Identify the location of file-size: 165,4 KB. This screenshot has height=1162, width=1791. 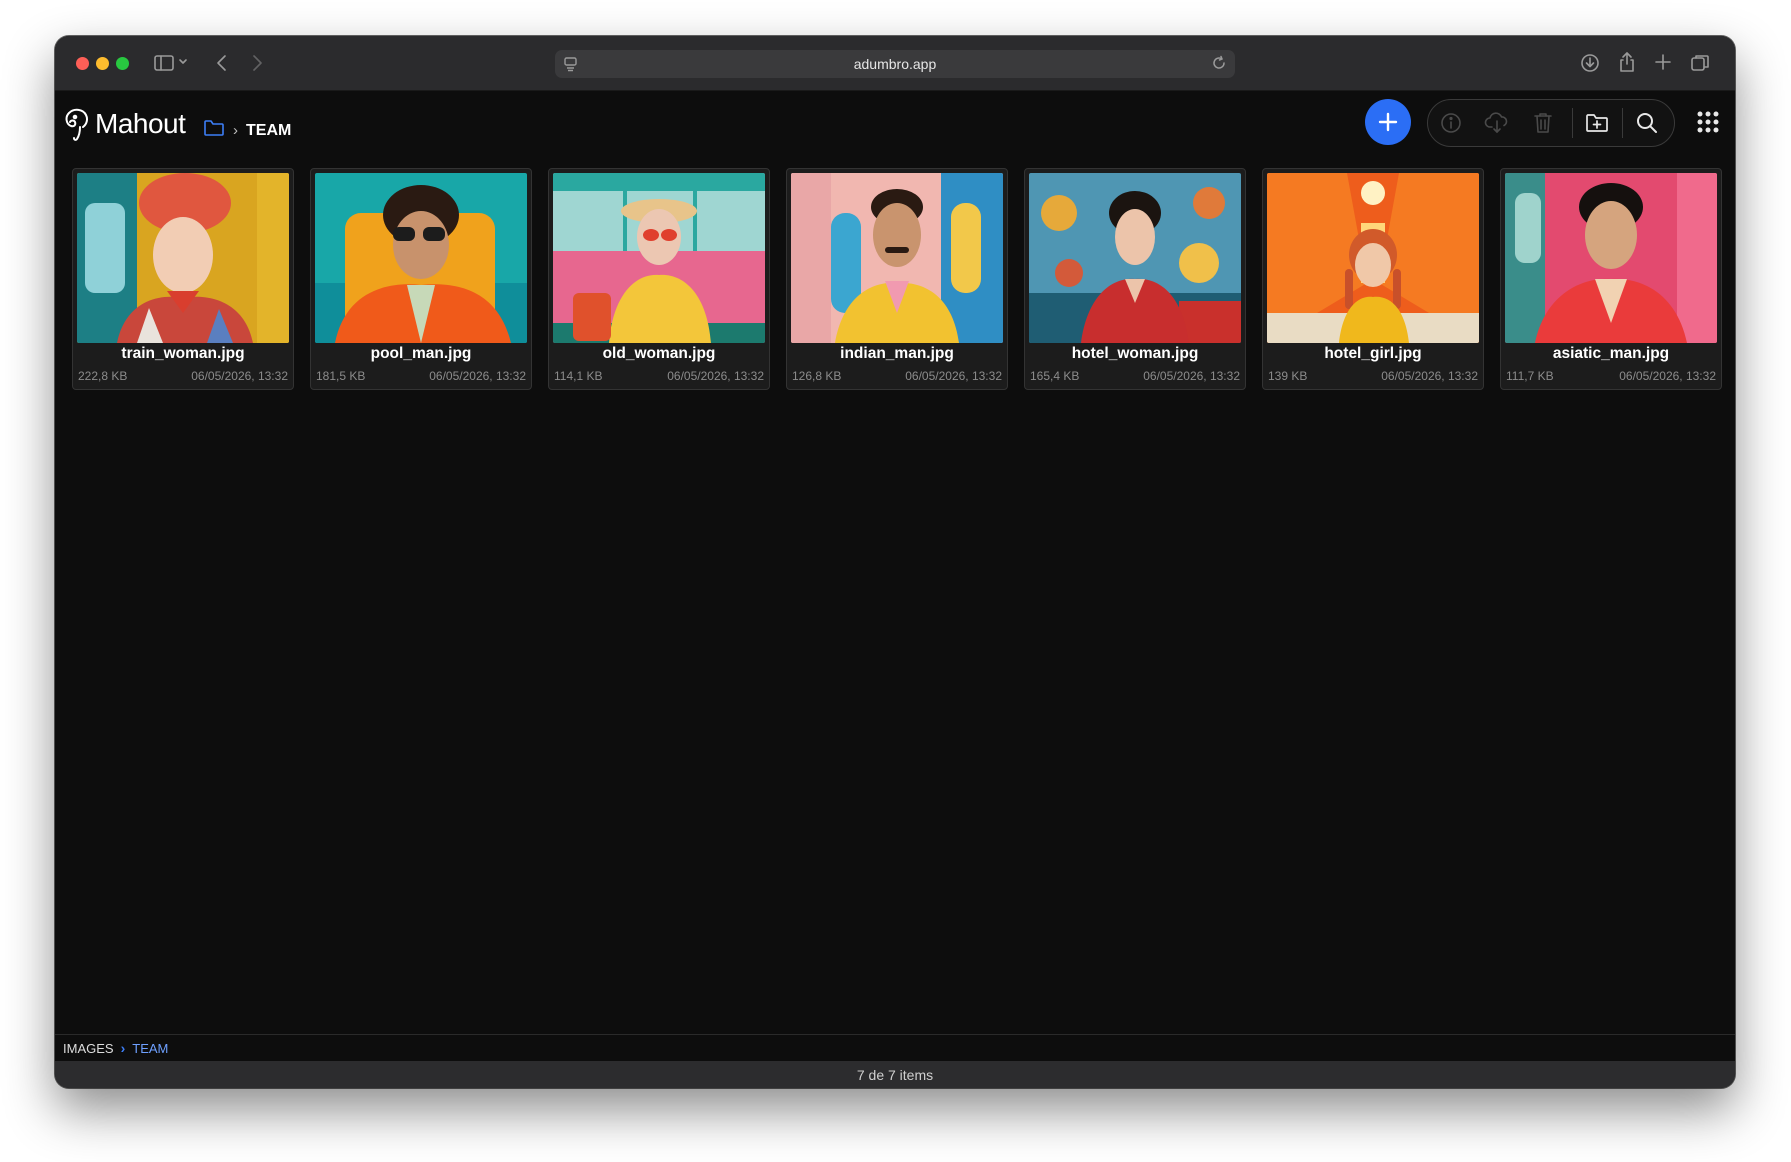
(1055, 376).